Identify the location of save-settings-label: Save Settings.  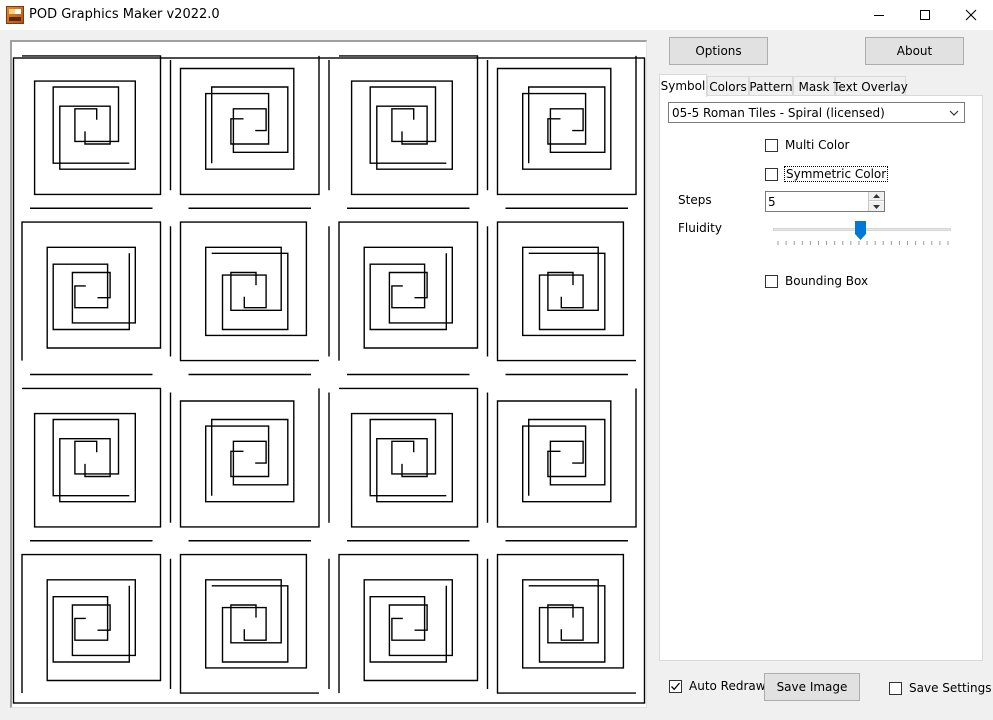
(950, 688).